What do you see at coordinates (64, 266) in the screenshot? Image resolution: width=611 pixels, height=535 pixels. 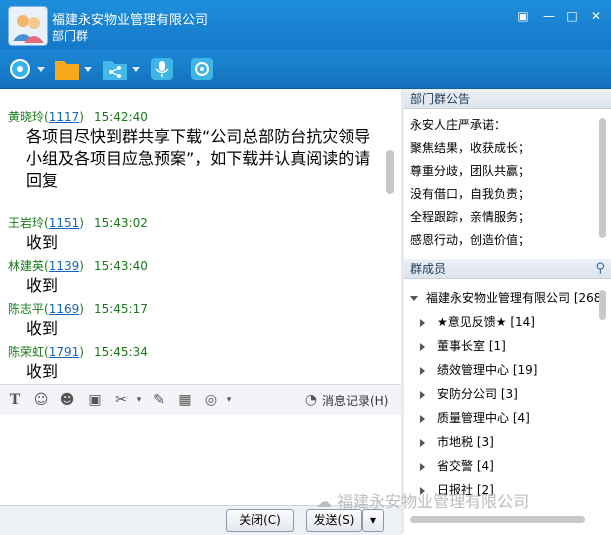 I see `sender-id-link: 1139` at bounding box center [64, 266].